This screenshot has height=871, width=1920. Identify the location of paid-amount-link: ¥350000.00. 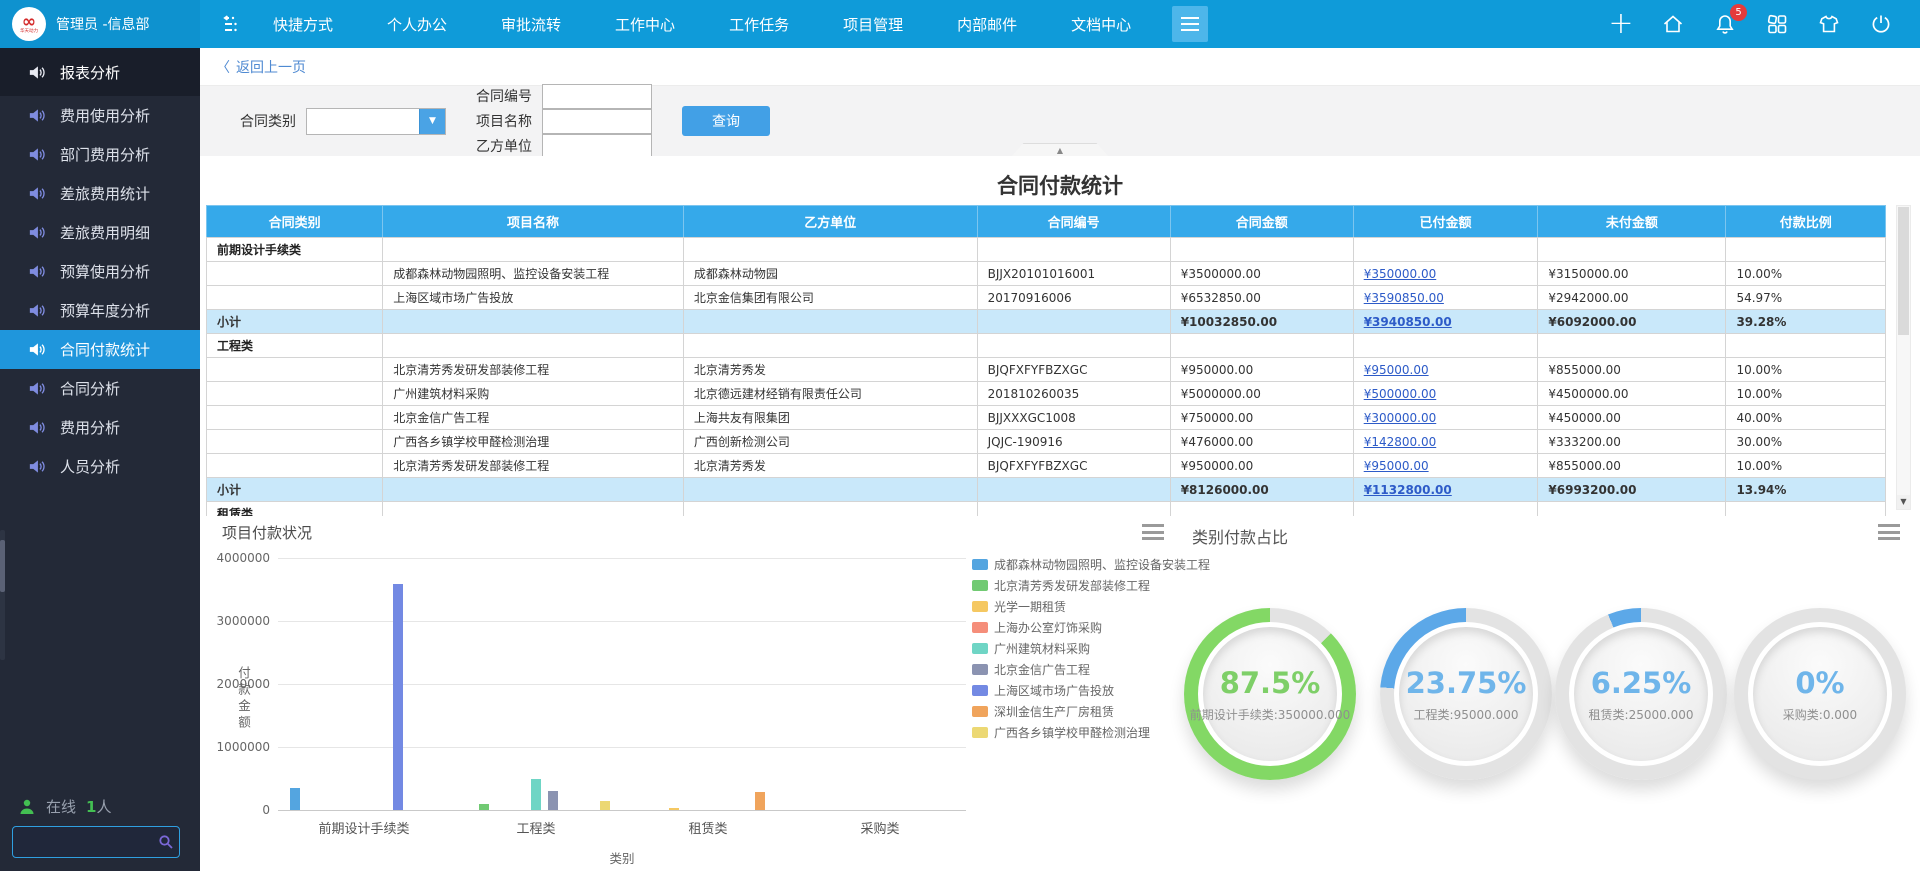
(1400, 274).